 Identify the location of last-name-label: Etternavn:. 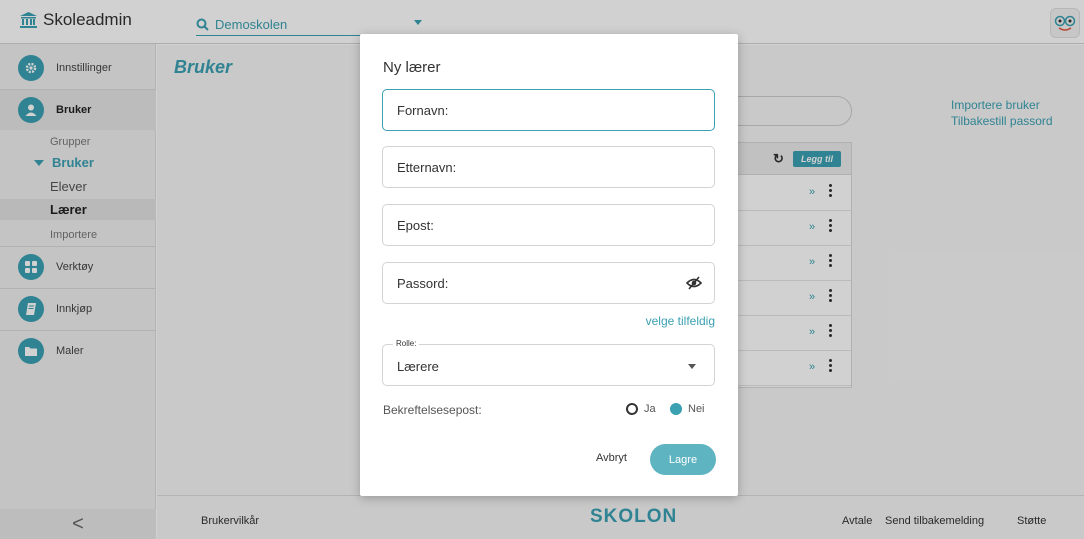
(427, 167).